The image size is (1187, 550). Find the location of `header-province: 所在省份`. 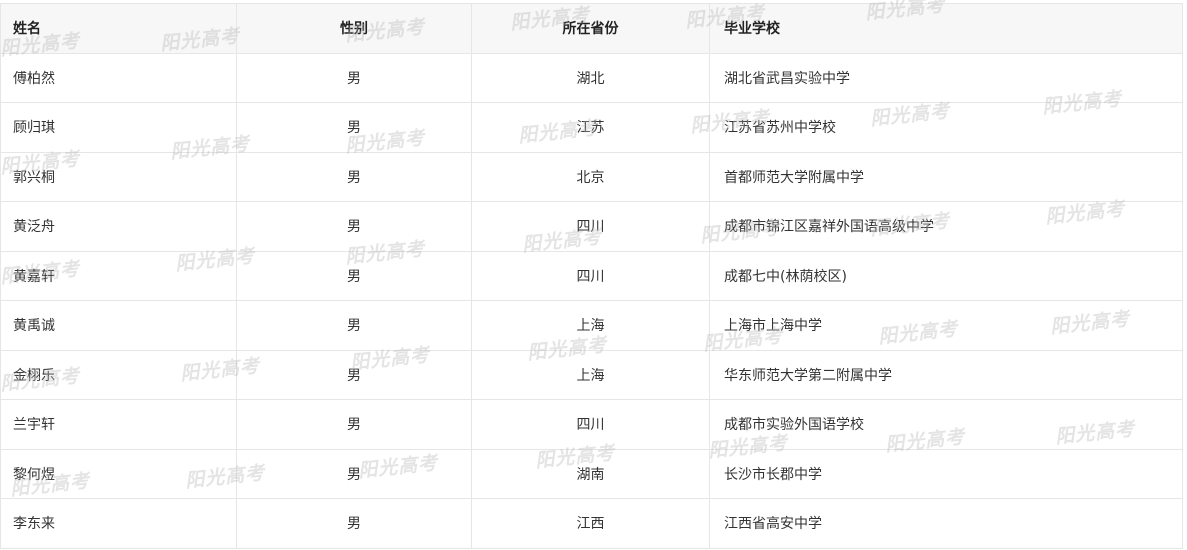

header-province: 所在省份 is located at coordinates (590, 28).